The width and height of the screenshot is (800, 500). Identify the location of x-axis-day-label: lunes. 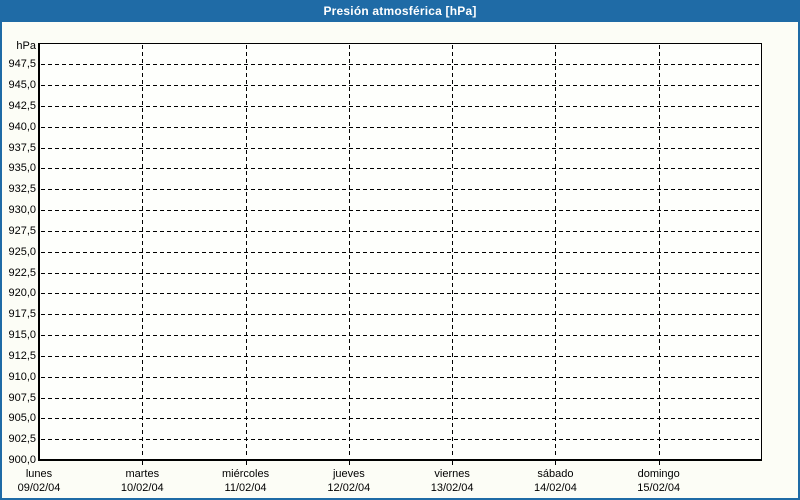
(39, 474).